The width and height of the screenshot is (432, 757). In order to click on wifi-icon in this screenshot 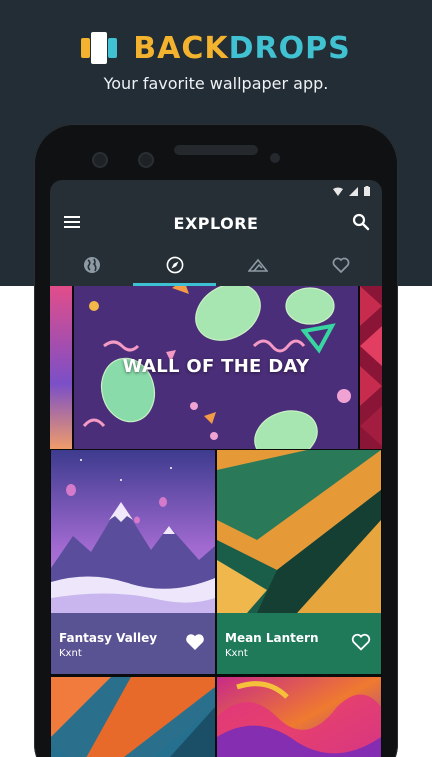, I will do `click(338, 191)`.